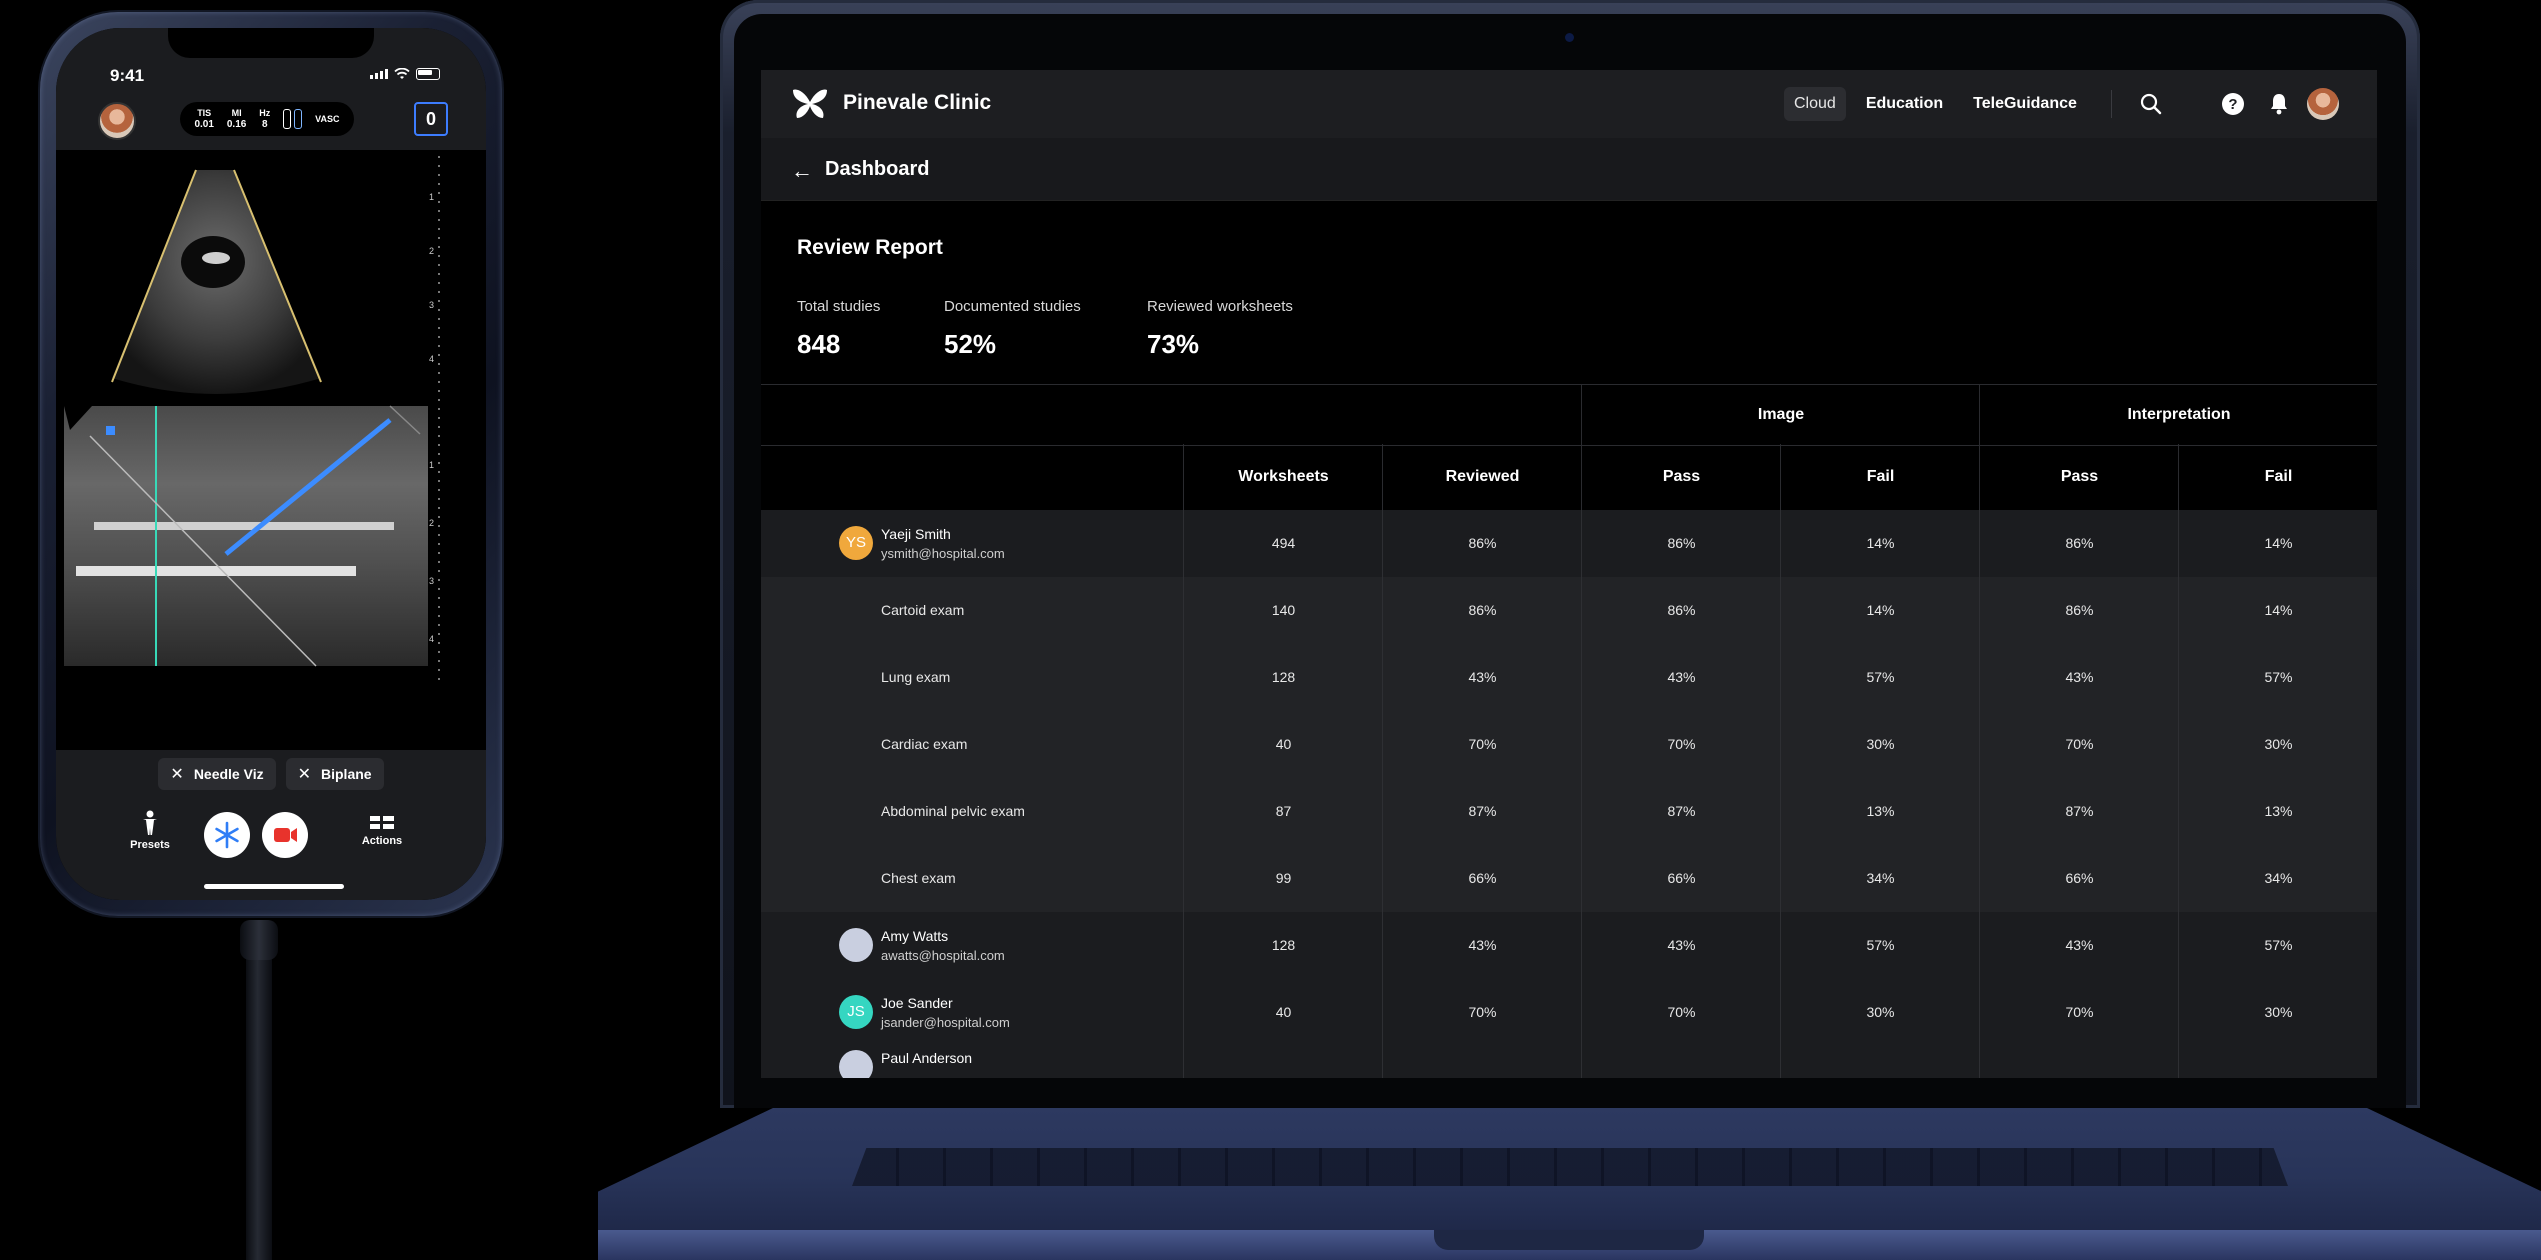 This screenshot has height=1260, width=2541. Describe the element at coordinates (916, 677) in the screenshot. I see `exam-name: Lung exam` at that location.